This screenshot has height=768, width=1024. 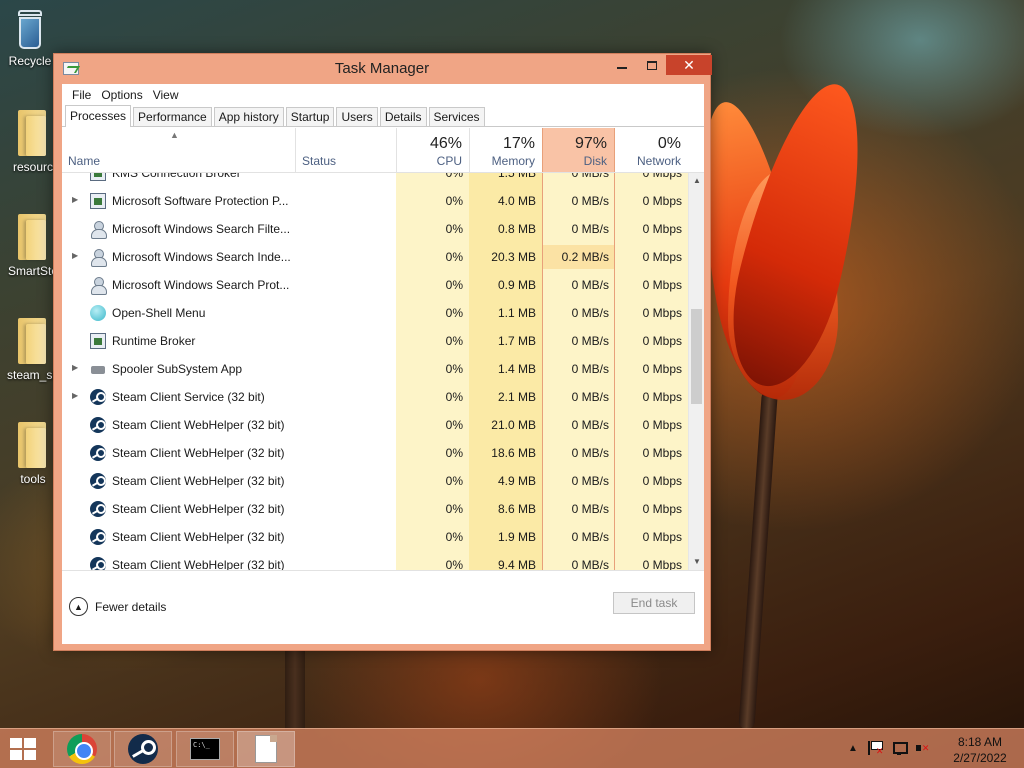 What do you see at coordinates (456, 116) in the screenshot?
I see `tab-services: Services` at bounding box center [456, 116].